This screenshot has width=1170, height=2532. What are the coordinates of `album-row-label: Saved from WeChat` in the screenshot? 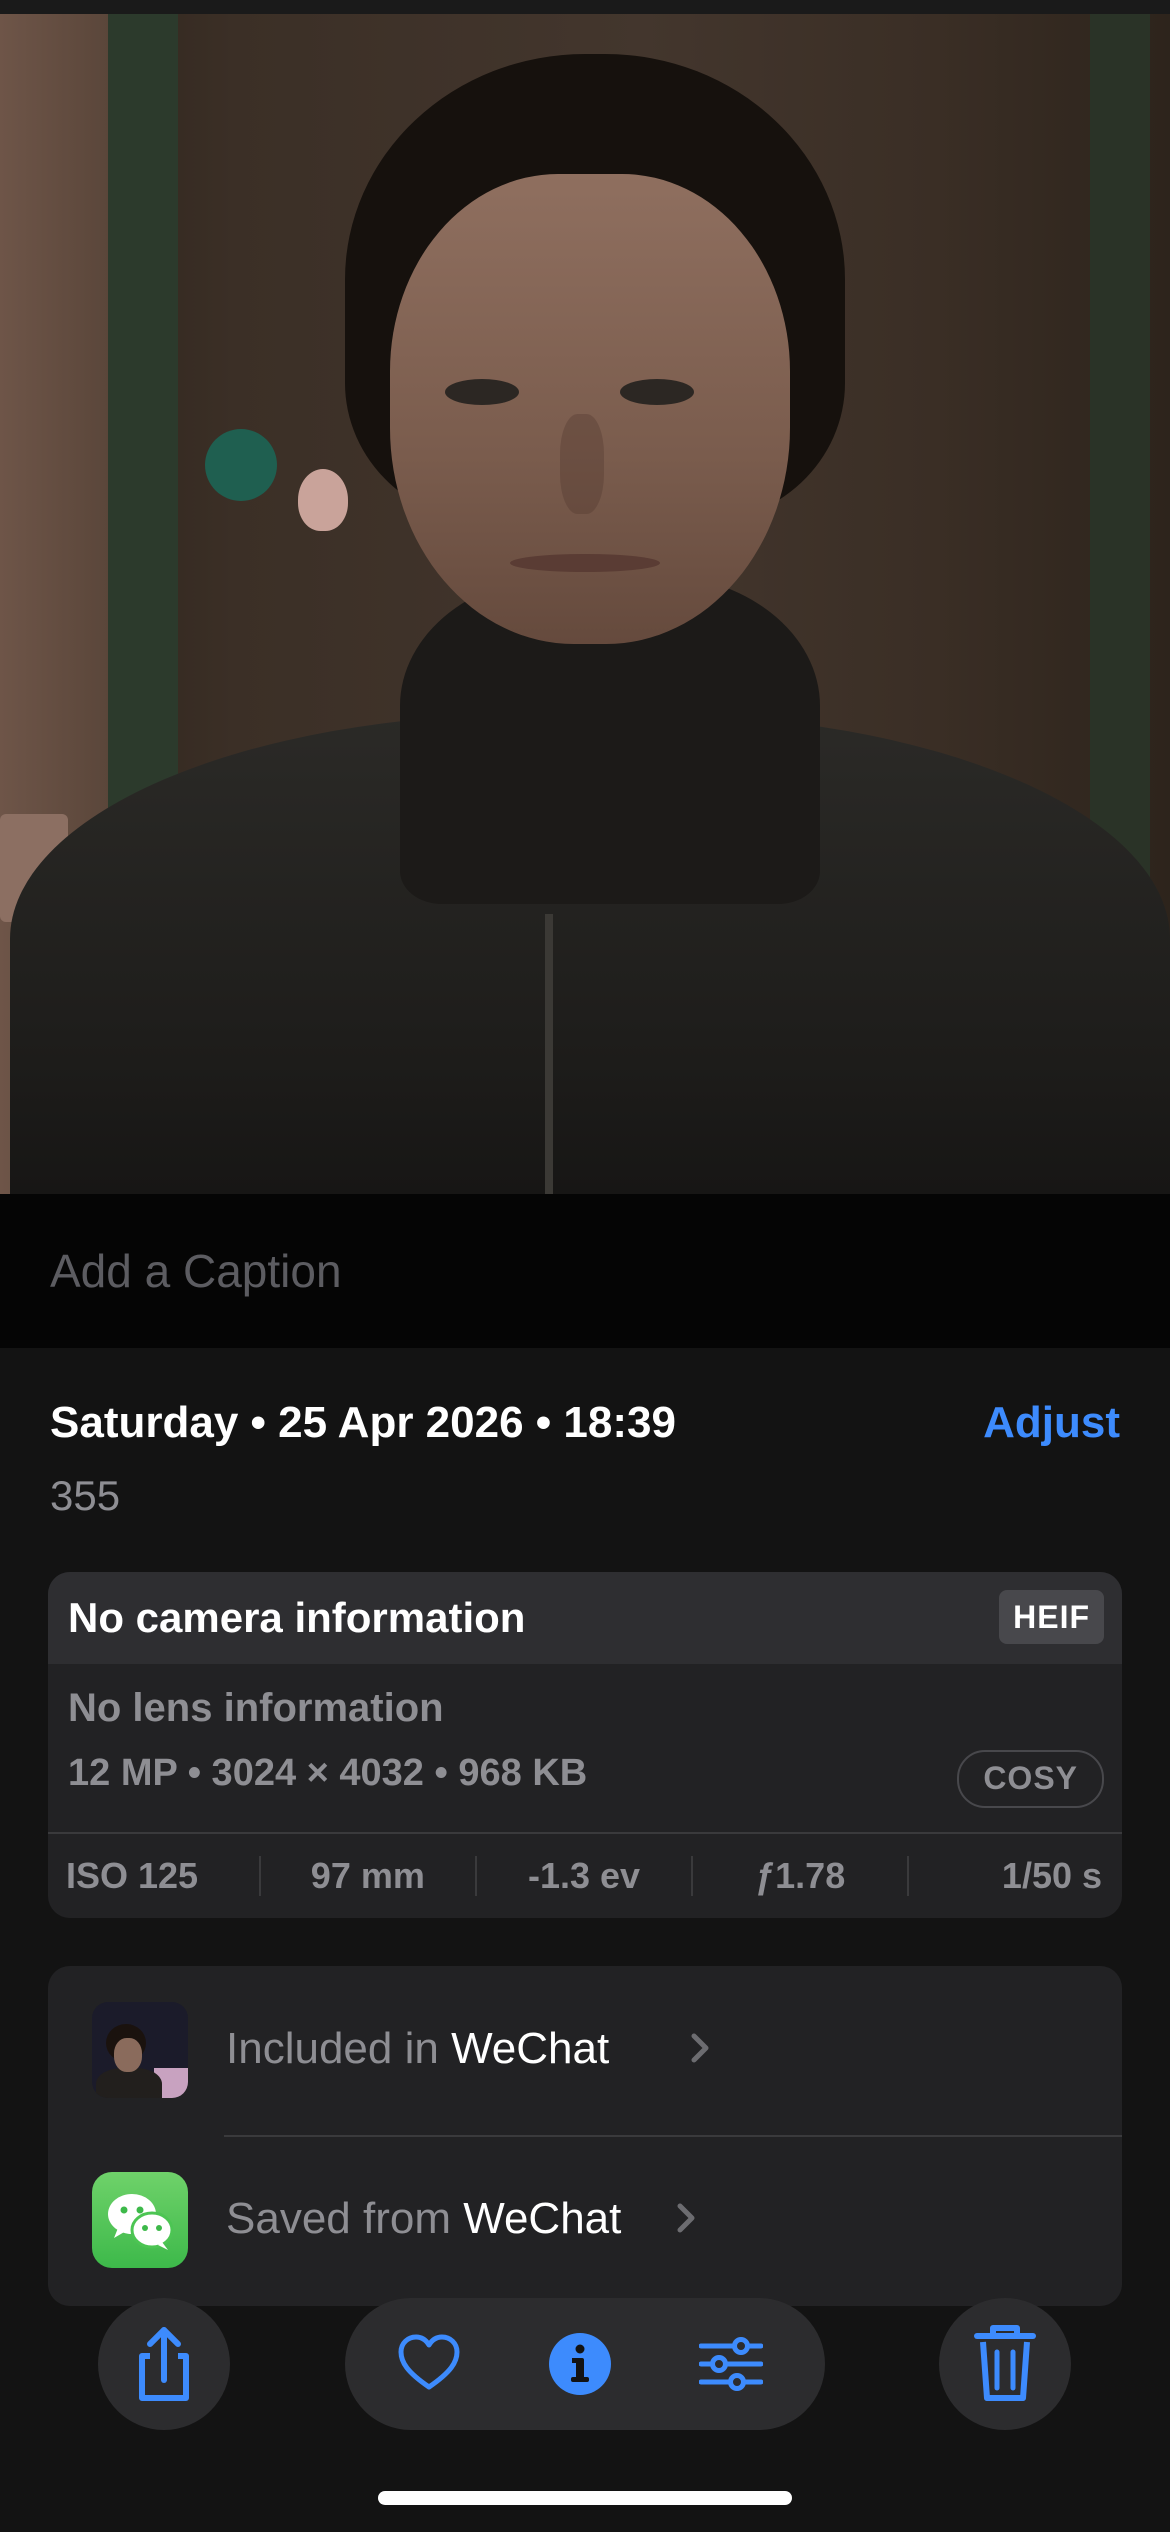 It's located at (423, 2219).